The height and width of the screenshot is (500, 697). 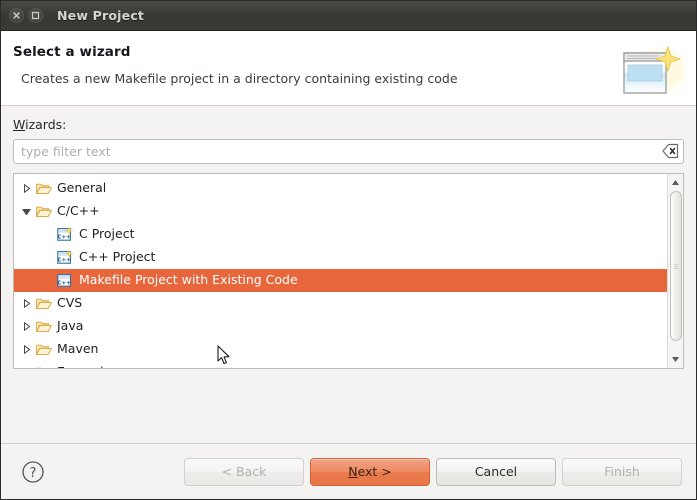 I want to click on close-icon, so click(x=16, y=15).